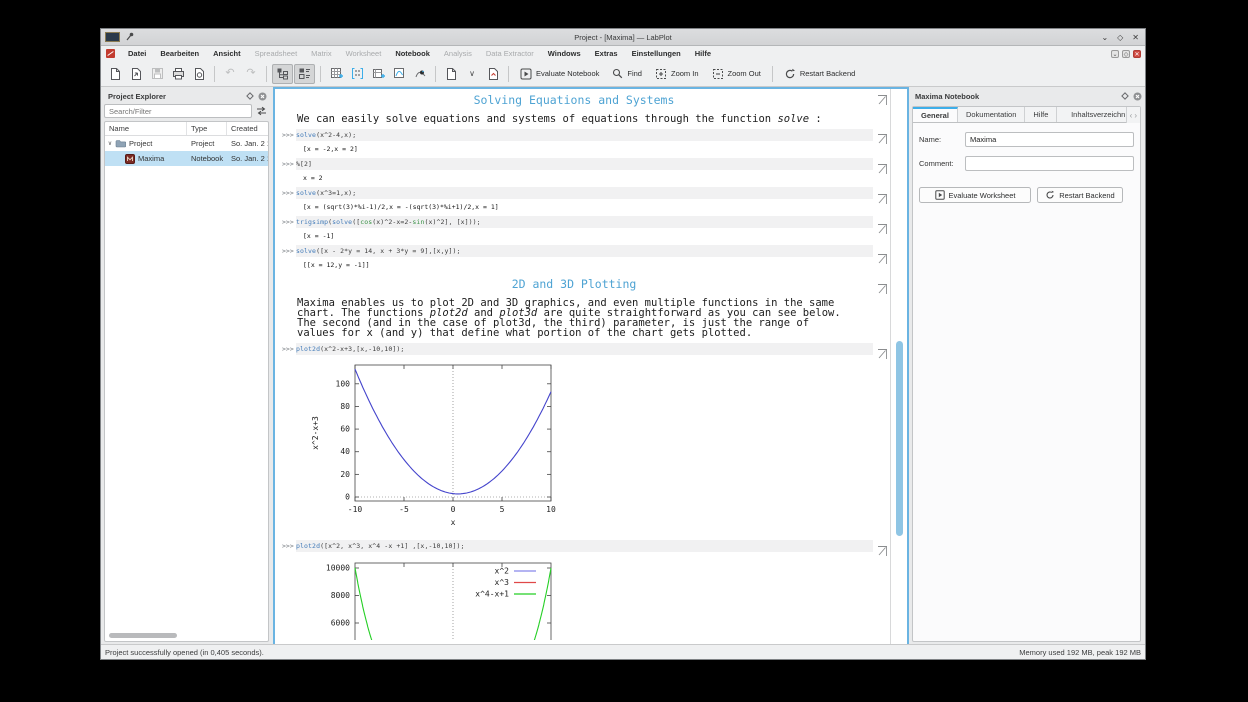 This screenshot has height=702, width=1248. What do you see at coordinates (451, 74) in the screenshot?
I see `new-notebook-button` at bounding box center [451, 74].